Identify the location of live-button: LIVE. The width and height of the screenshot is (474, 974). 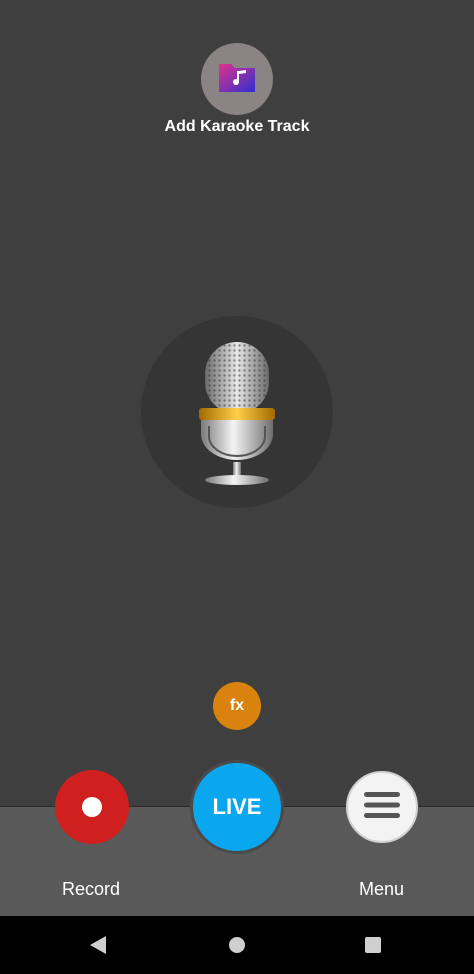
(237, 807).